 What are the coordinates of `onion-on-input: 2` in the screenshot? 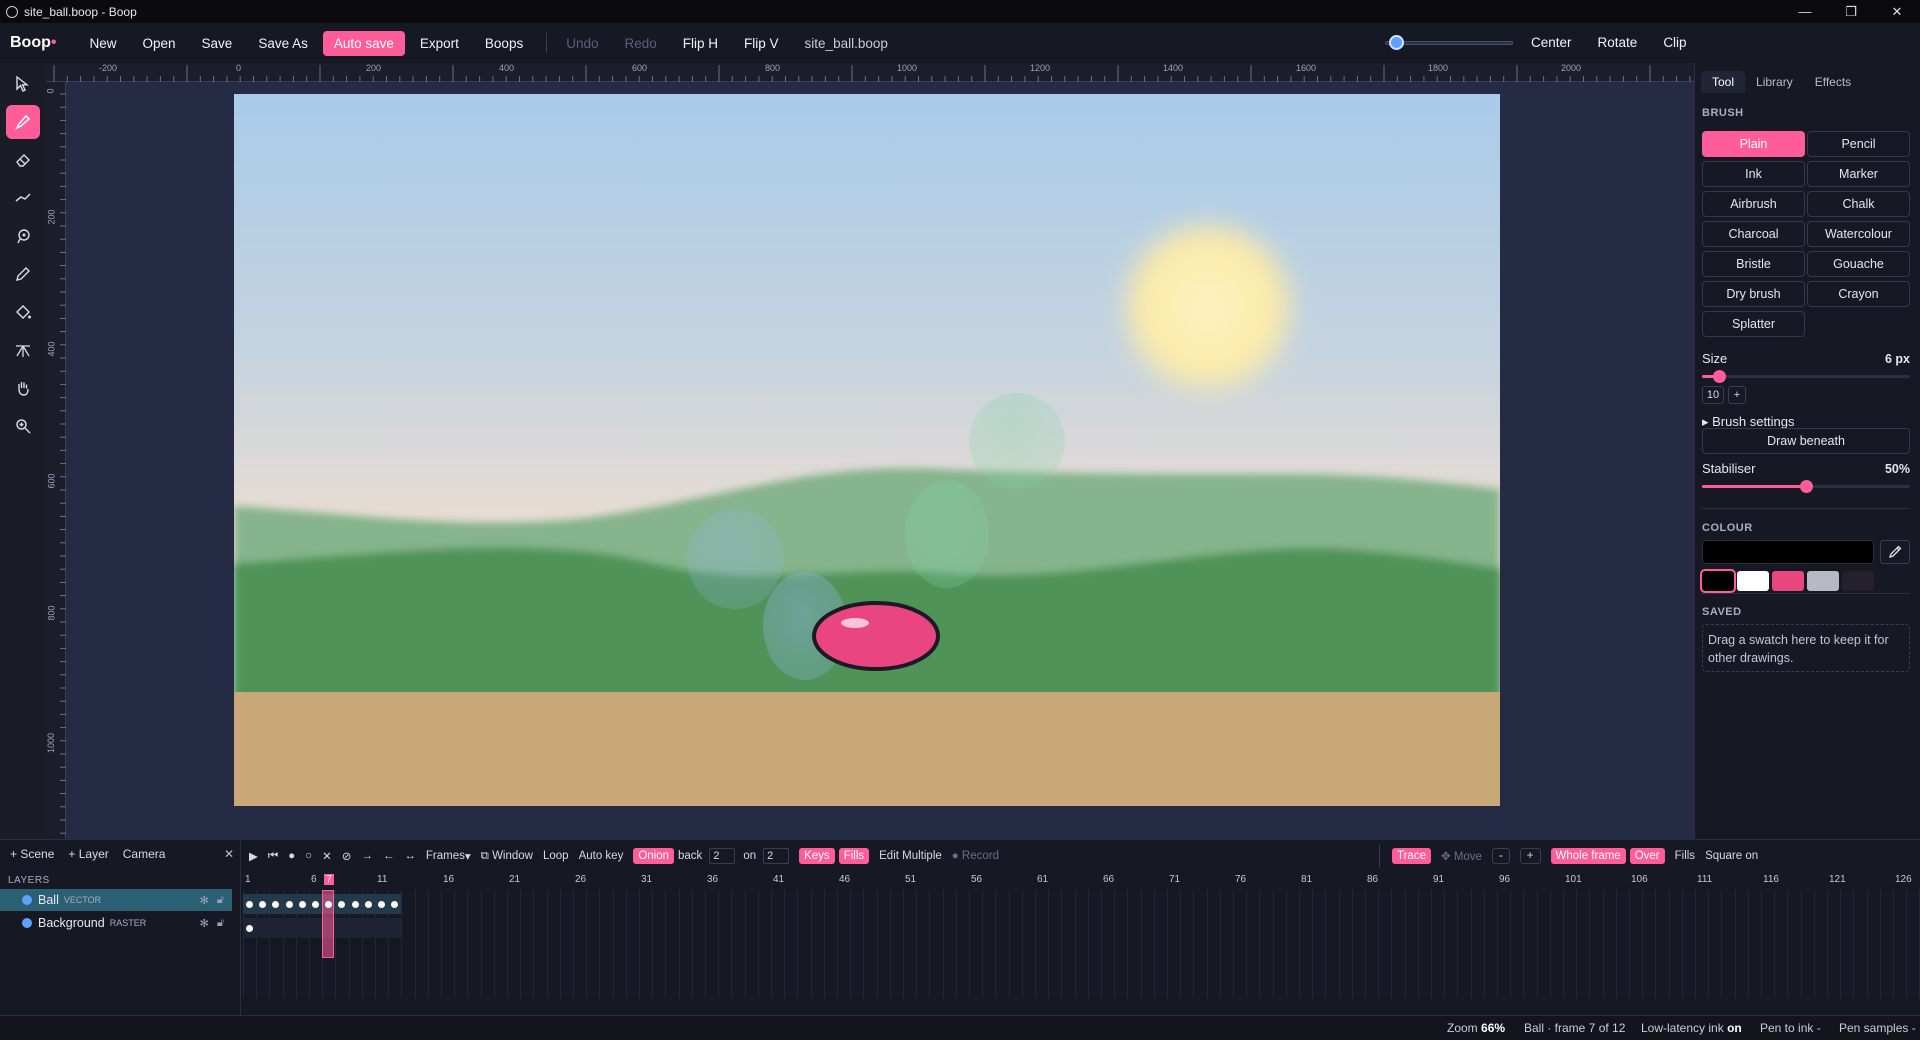 It's located at (776, 856).